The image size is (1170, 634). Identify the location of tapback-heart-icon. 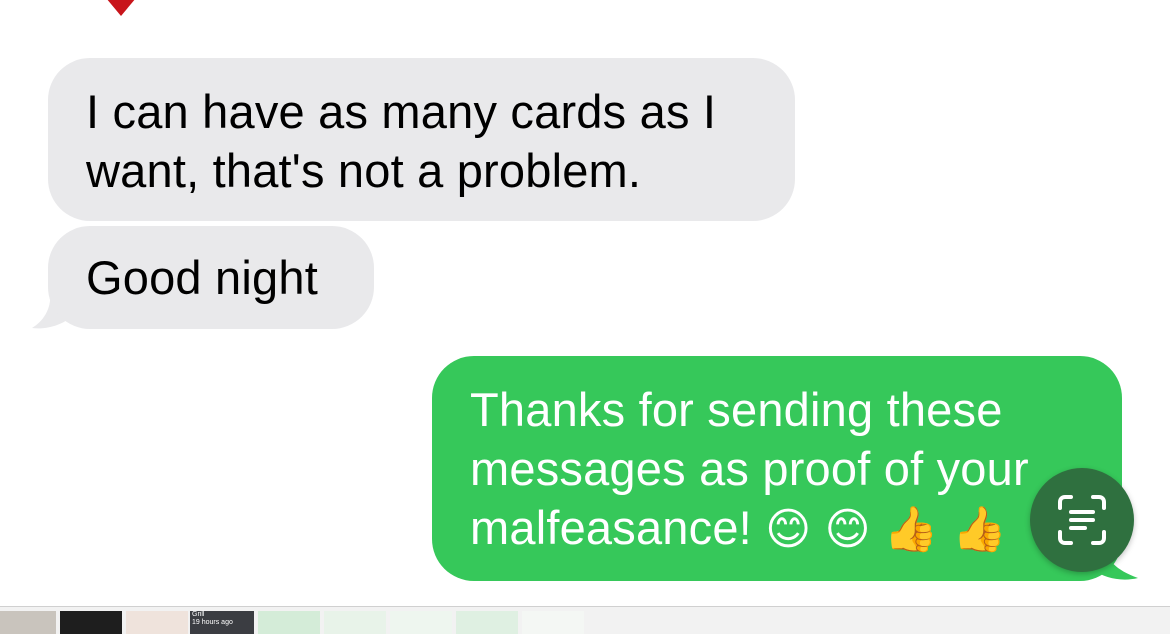
(121, 8).